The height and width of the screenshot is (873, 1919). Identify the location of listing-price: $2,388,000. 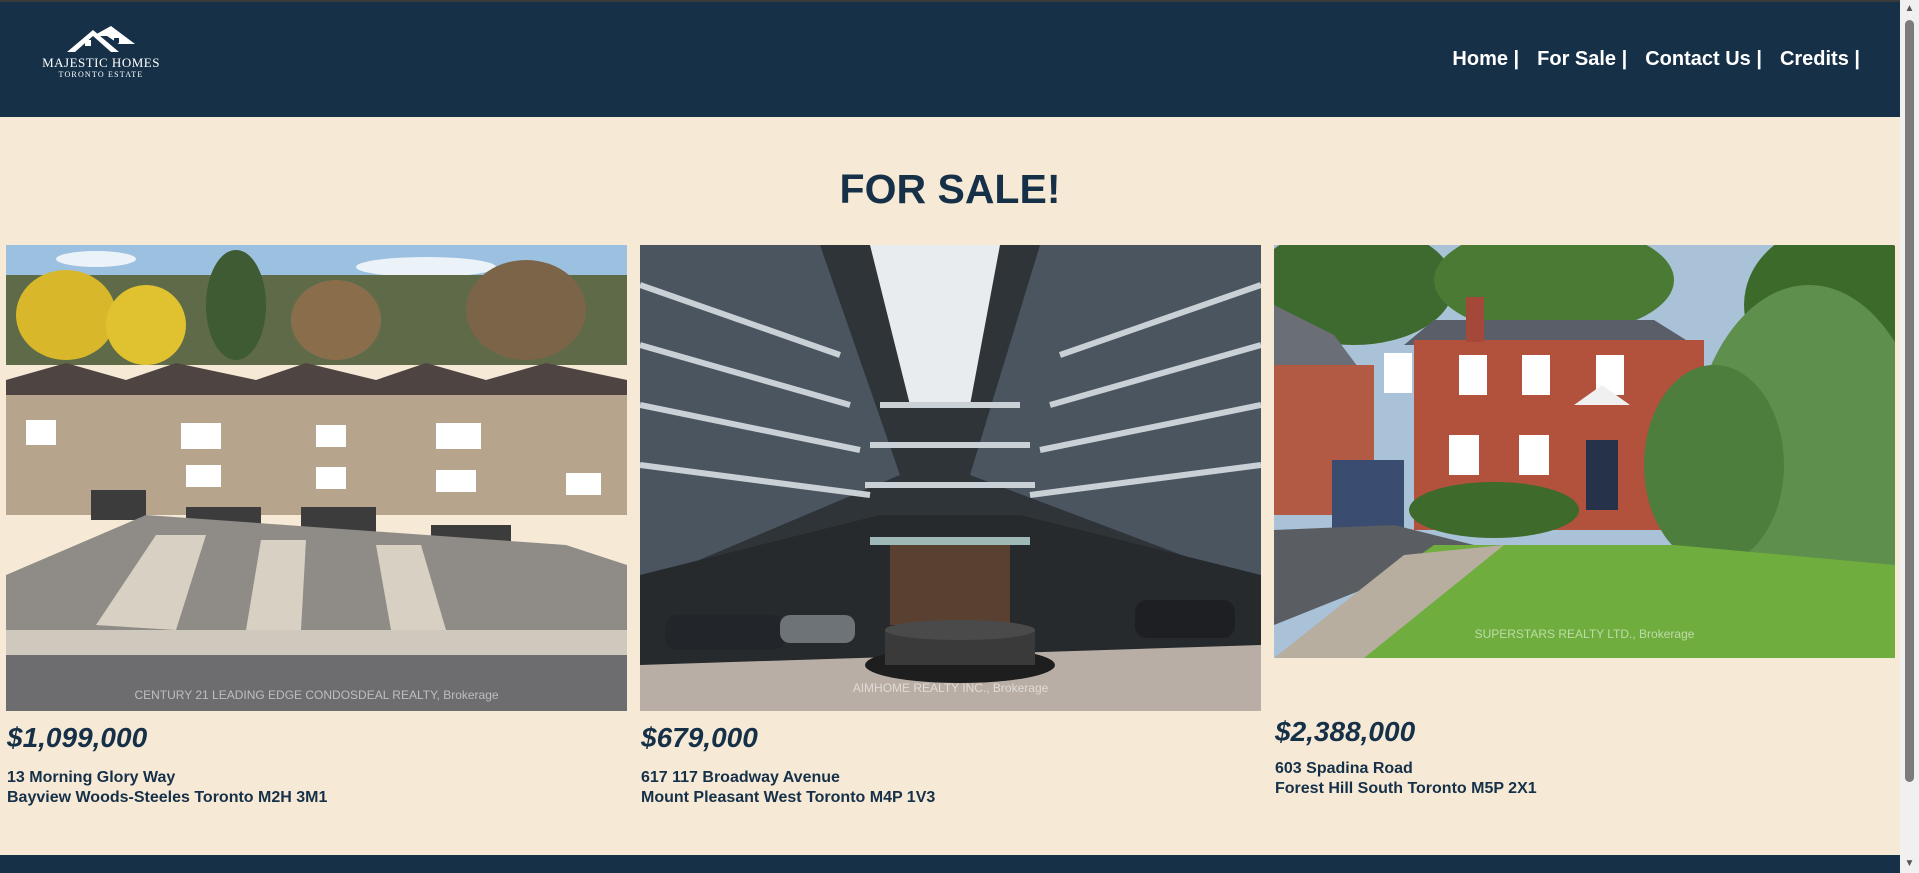
(1345, 731).